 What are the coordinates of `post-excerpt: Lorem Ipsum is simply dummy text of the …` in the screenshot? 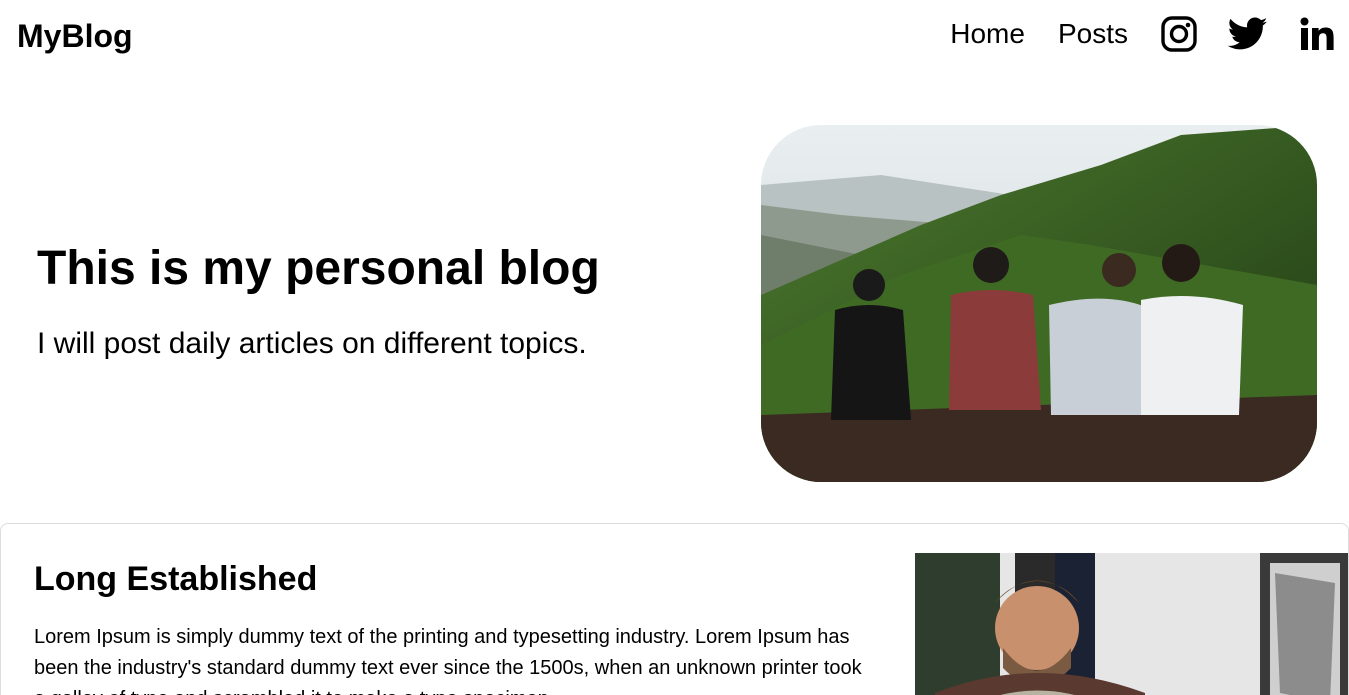 It's located at (448, 660).